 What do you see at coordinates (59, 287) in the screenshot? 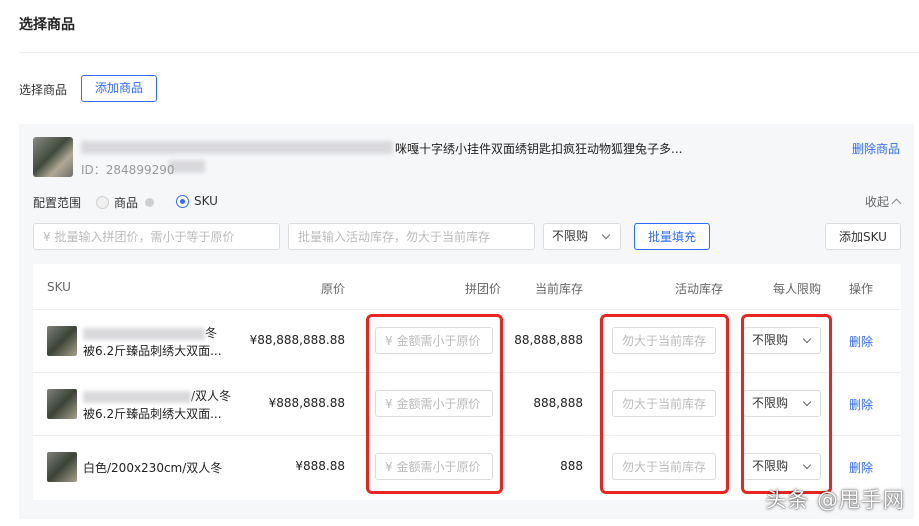
I see `column-sku: SKU` at bounding box center [59, 287].